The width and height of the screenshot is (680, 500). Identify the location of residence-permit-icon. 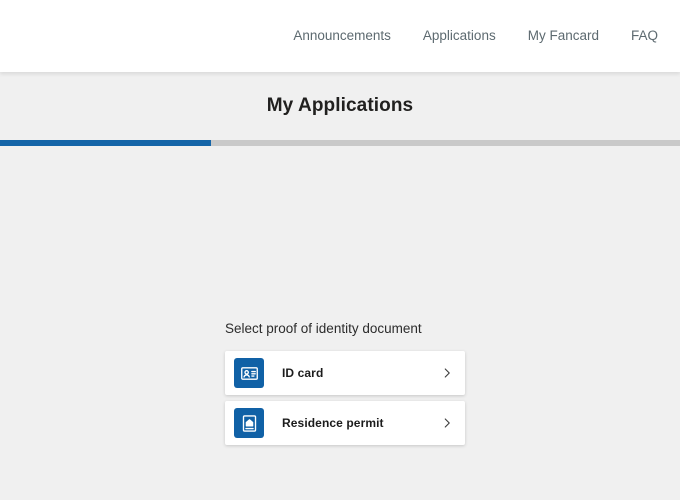
(249, 423).